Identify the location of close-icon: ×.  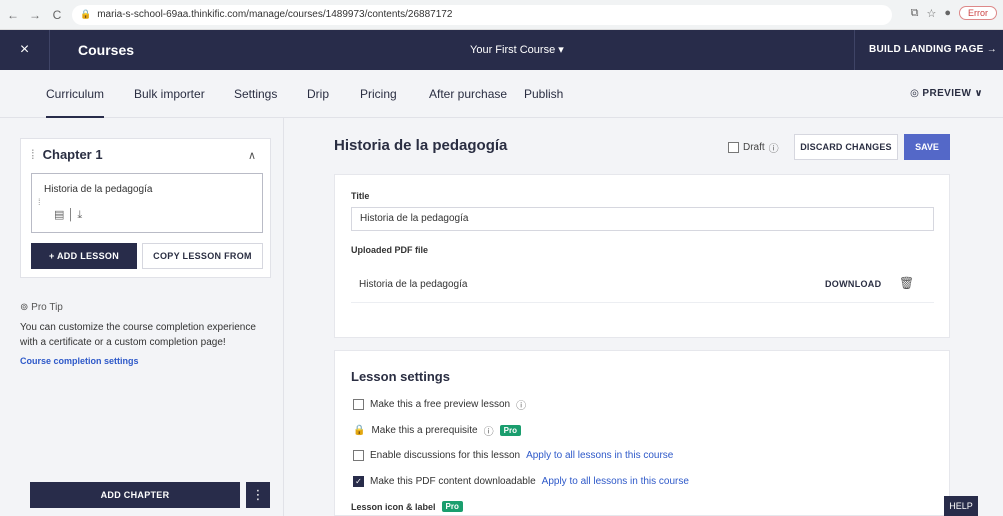
(25, 50).